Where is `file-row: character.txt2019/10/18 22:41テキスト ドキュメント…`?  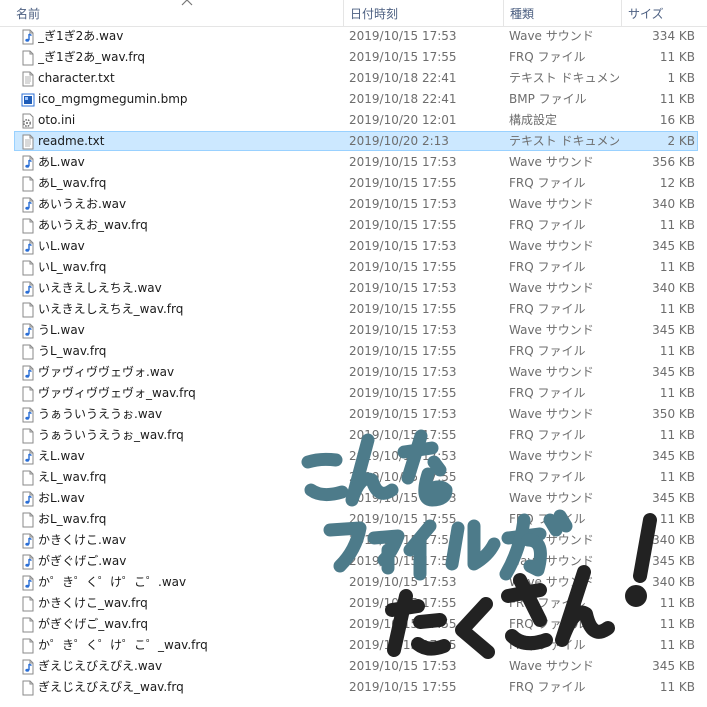 file-row: character.txt2019/10/18 22:41テキスト ドキュメント… is located at coordinates (353, 78).